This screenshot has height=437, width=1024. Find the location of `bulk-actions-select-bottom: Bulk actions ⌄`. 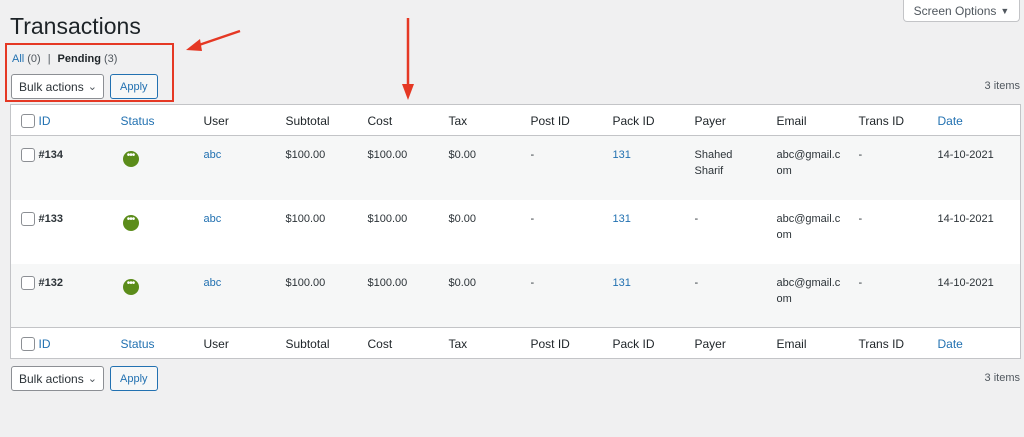

bulk-actions-select-bottom: Bulk actions ⌄ is located at coordinates (57, 378).